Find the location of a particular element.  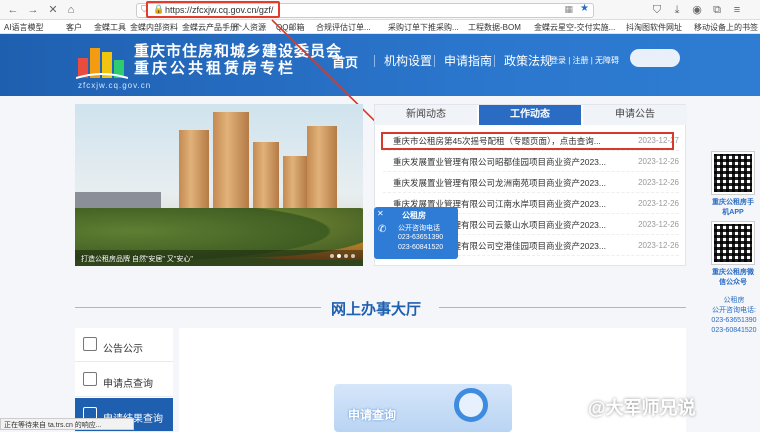

news-item: 重庆发展置业管理有限公司昭都佳园项目商业资产2023... 2023-12-26 is located at coordinates (531, 162).